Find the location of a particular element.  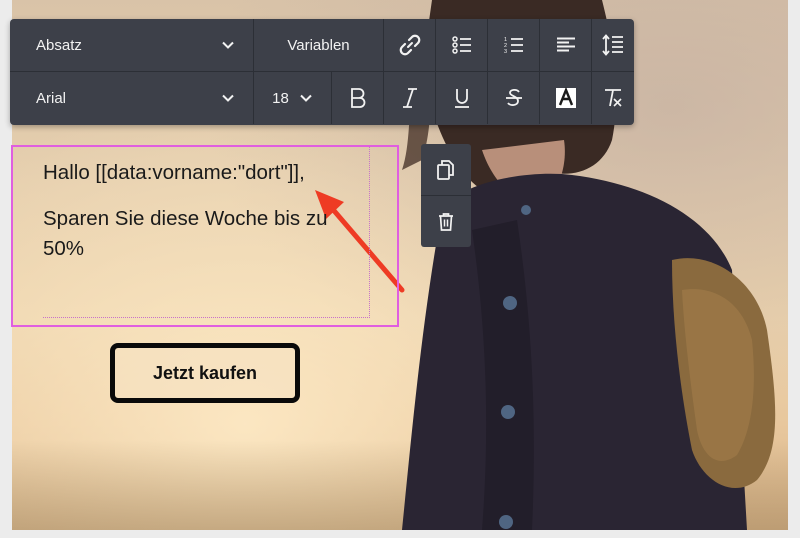

underline-icon is located at coordinates (461, 98).